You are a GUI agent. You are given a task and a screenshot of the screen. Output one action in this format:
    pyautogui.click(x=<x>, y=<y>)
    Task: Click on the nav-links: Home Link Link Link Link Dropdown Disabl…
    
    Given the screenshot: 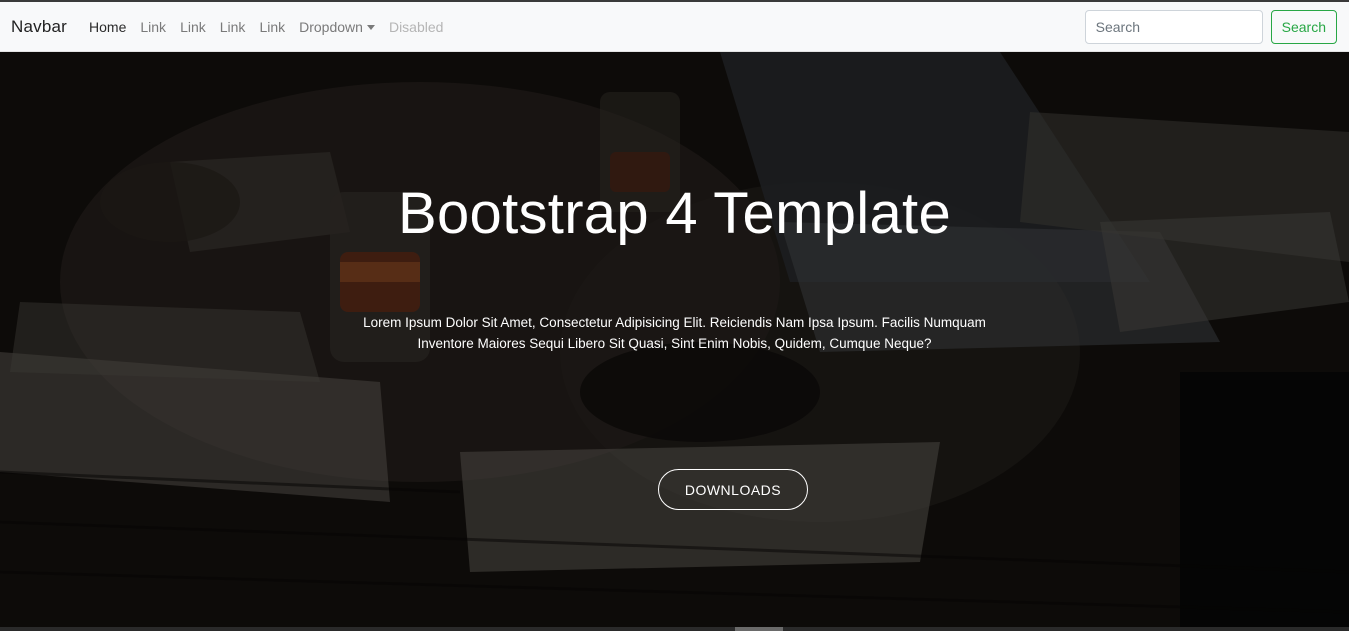 What is the action you would take?
    pyautogui.click(x=273, y=27)
    